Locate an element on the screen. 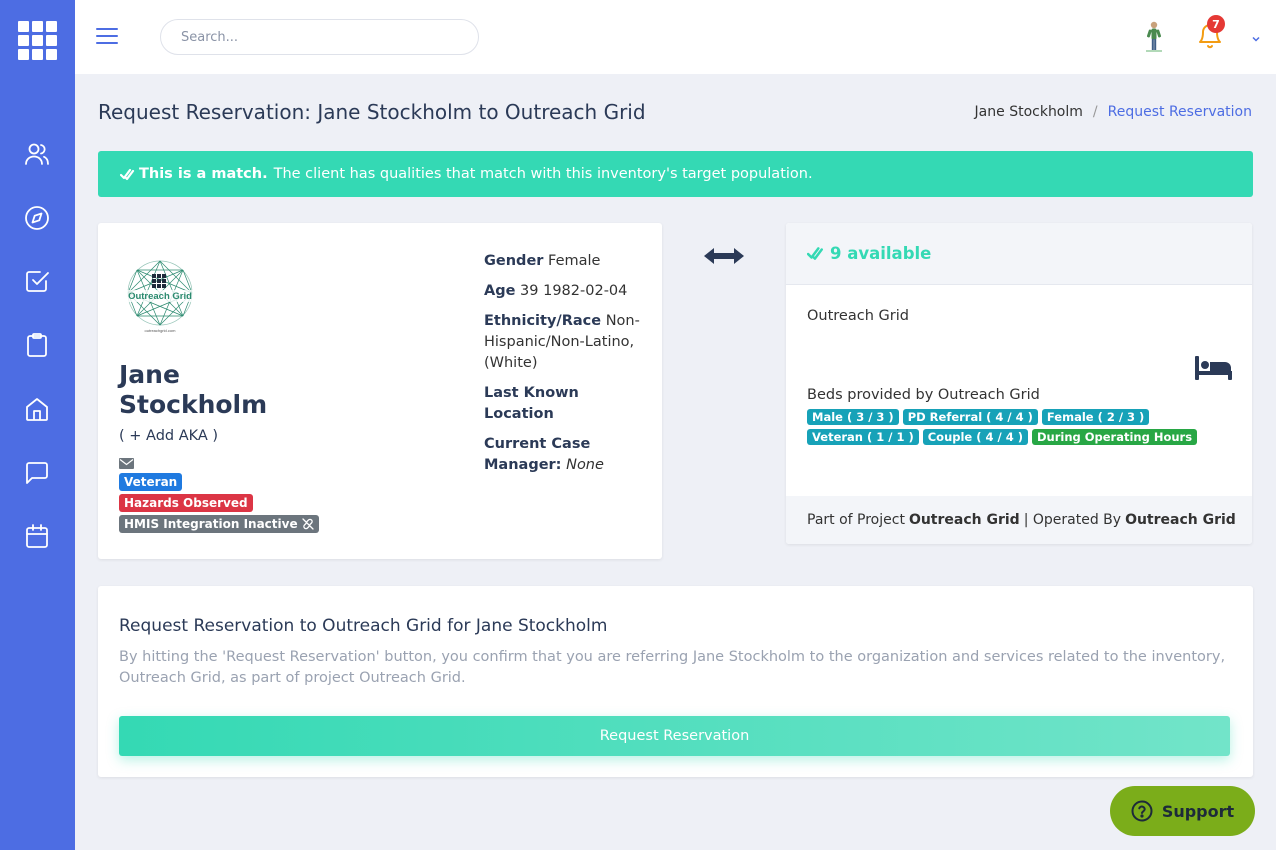  gender-value: Female is located at coordinates (574, 261).